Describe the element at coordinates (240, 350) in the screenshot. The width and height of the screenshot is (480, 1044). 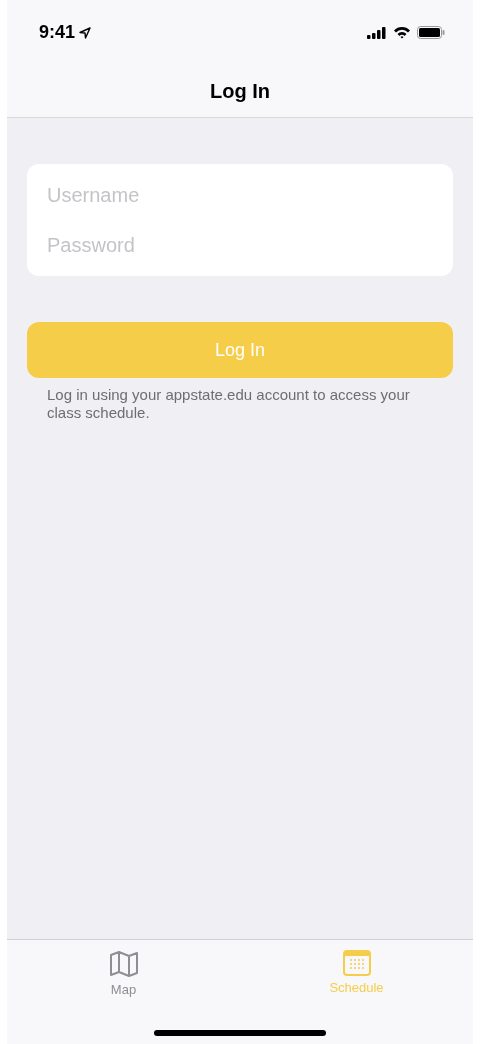
I see `login-button: Log In` at that location.